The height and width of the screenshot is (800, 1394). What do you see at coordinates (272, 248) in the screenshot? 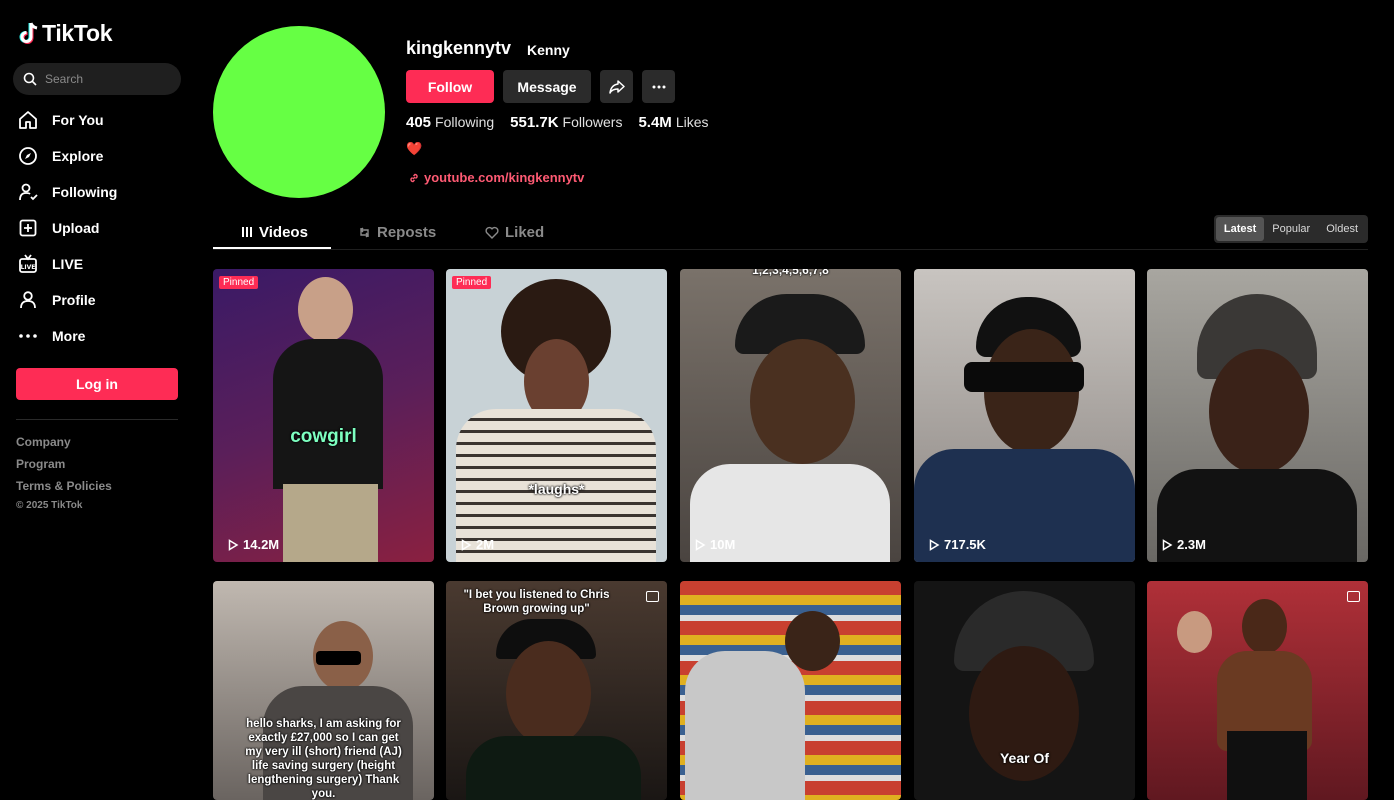
I see `active-tab-indicator` at bounding box center [272, 248].